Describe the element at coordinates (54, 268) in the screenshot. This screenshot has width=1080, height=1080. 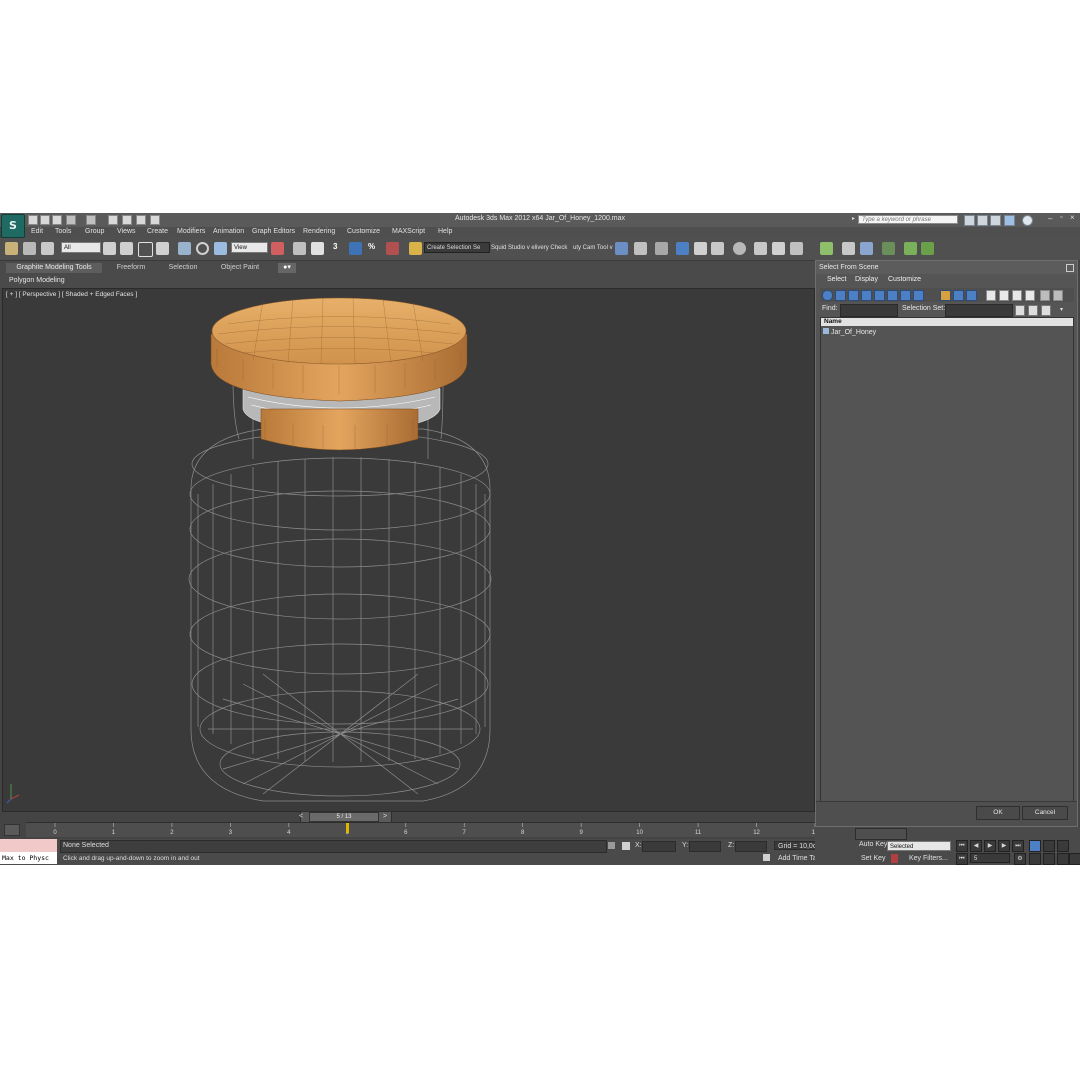
I see `tab-graphite-modeling-tools: Graphite Modeling Tools` at that location.